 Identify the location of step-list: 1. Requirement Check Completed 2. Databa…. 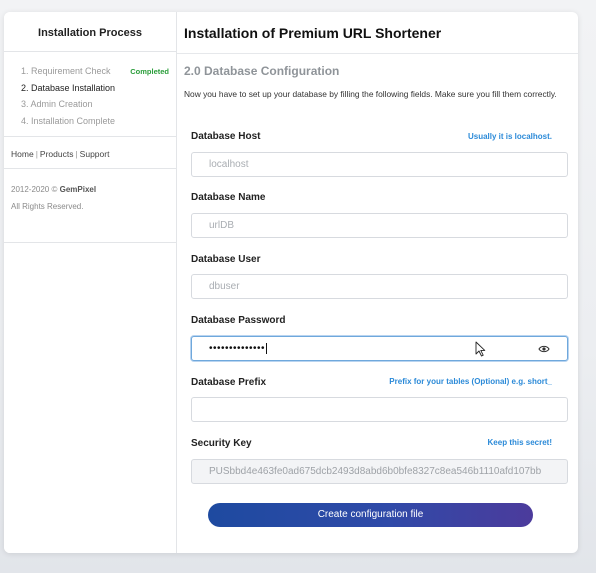
(90, 94).